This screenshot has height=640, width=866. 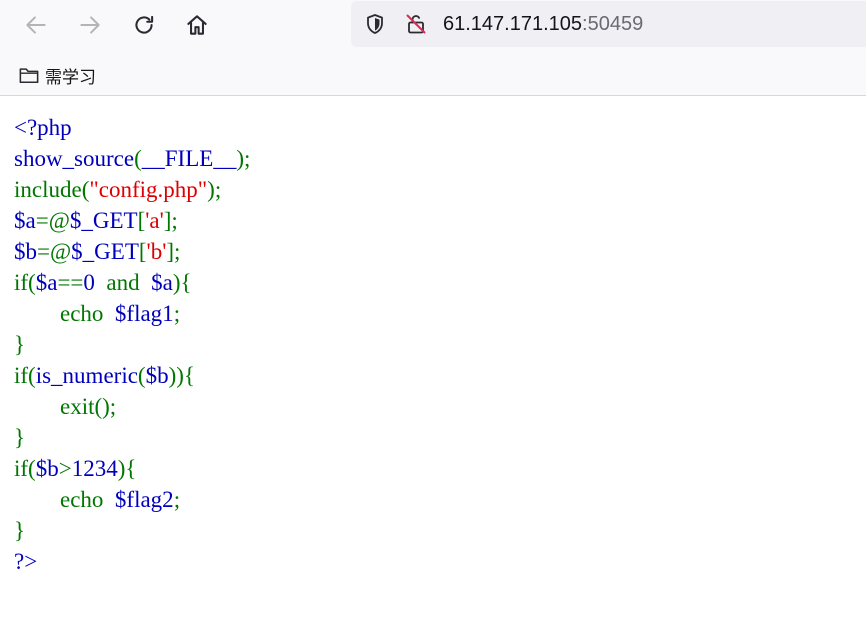 I want to click on code-line: ?>, so click(x=132, y=561).